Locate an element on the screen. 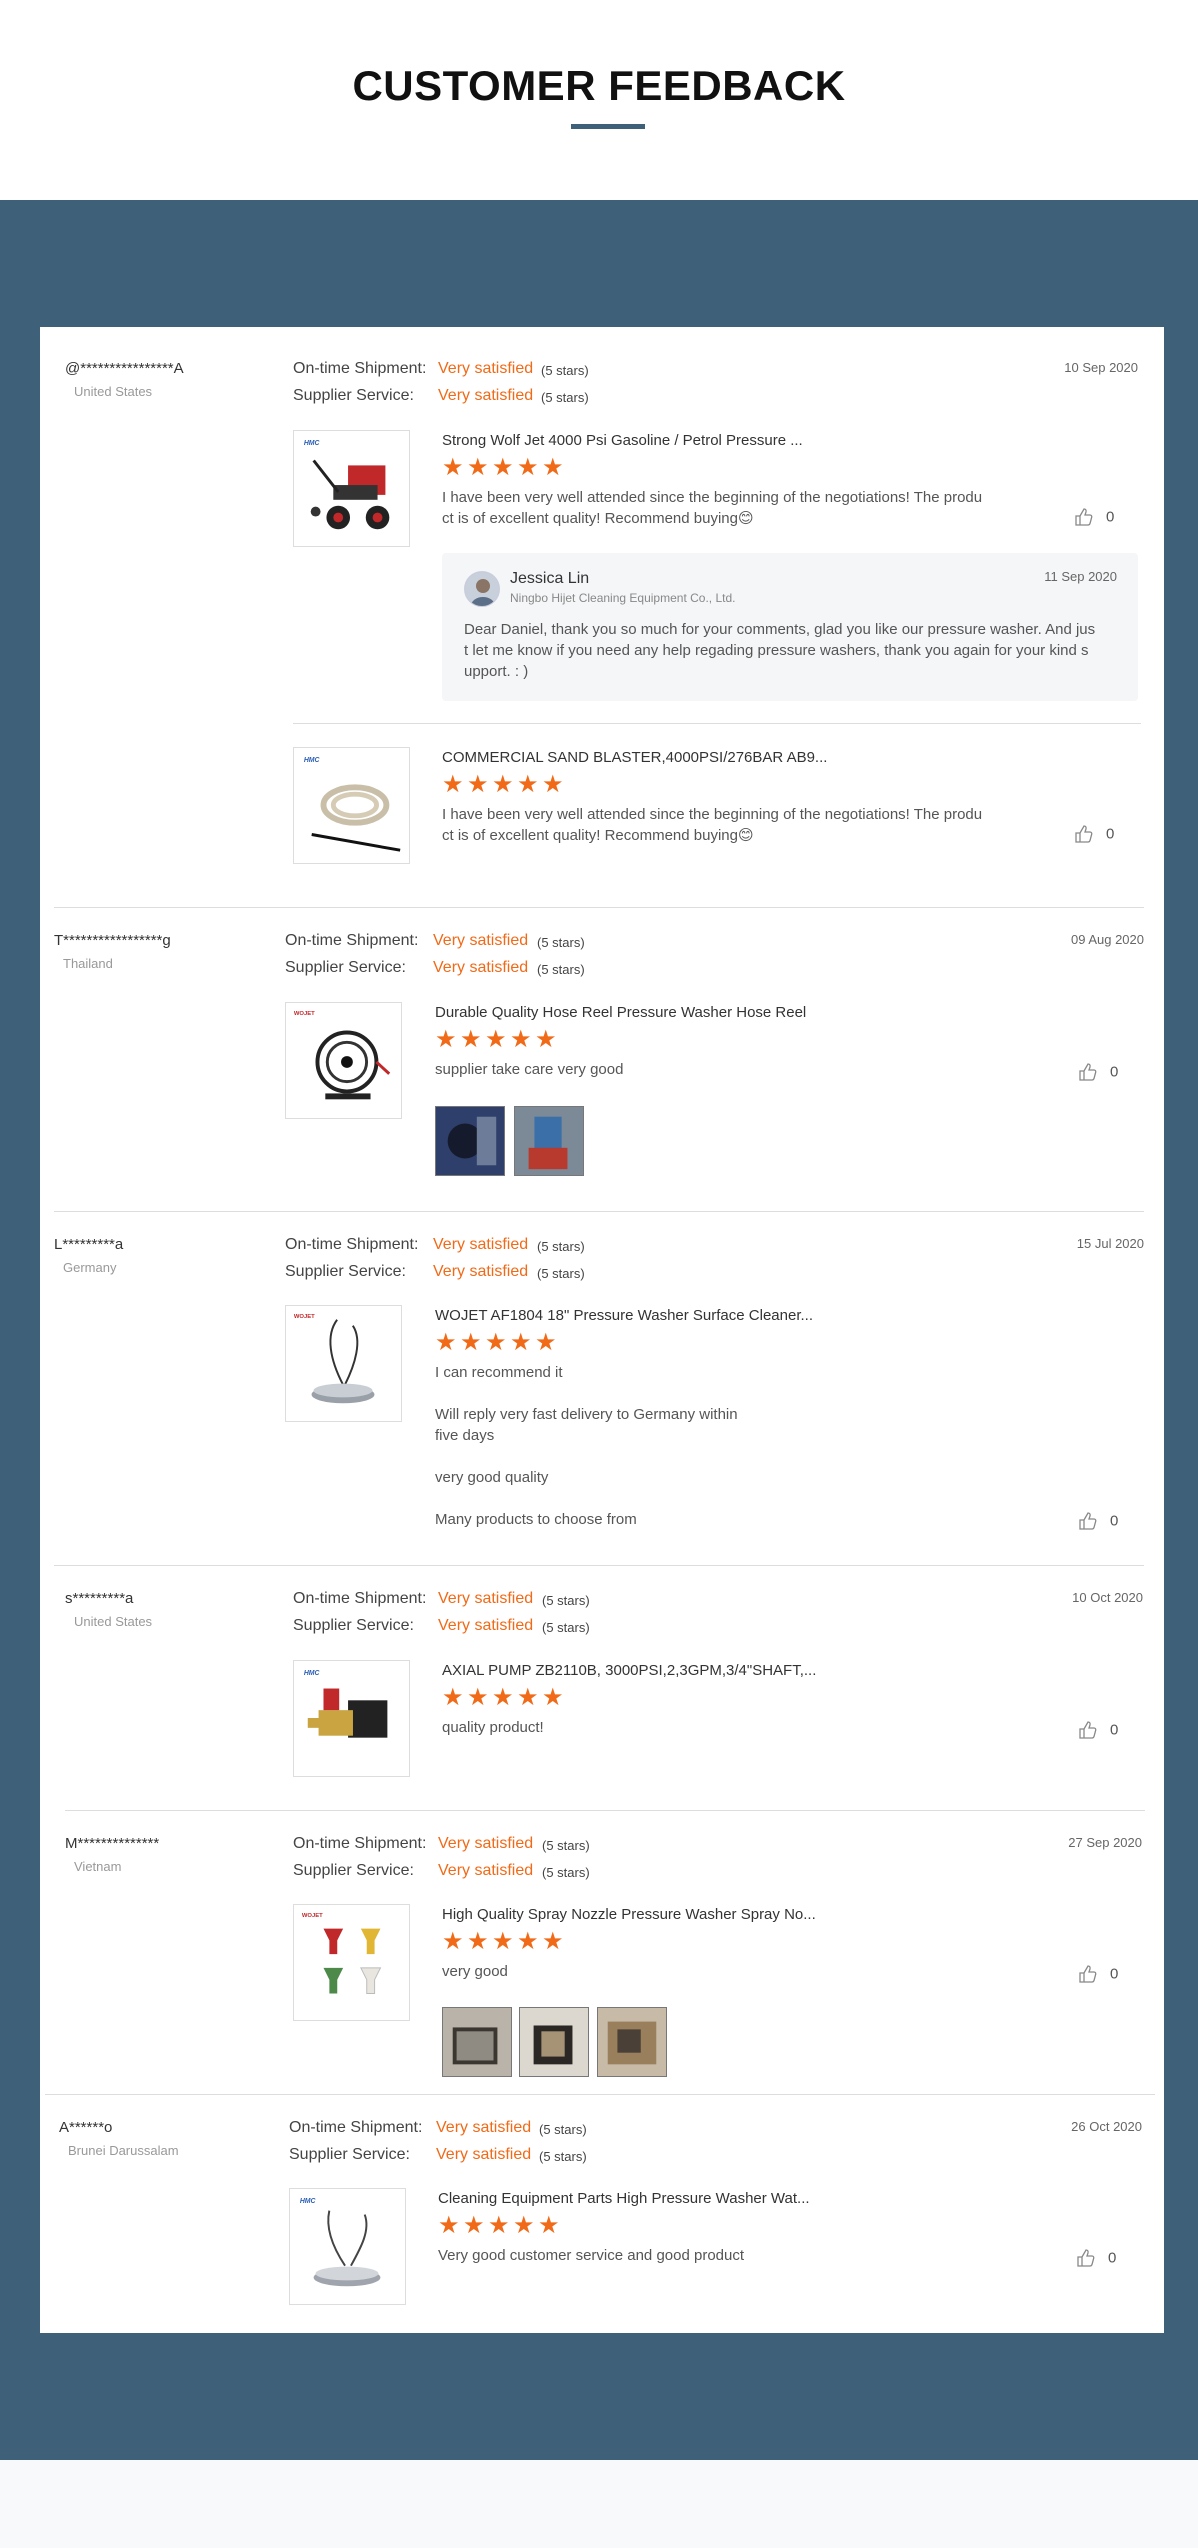 The height and width of the screenshot is (2548, 1198). reply-line: upport. : ) is located at coordinates (496, 671).